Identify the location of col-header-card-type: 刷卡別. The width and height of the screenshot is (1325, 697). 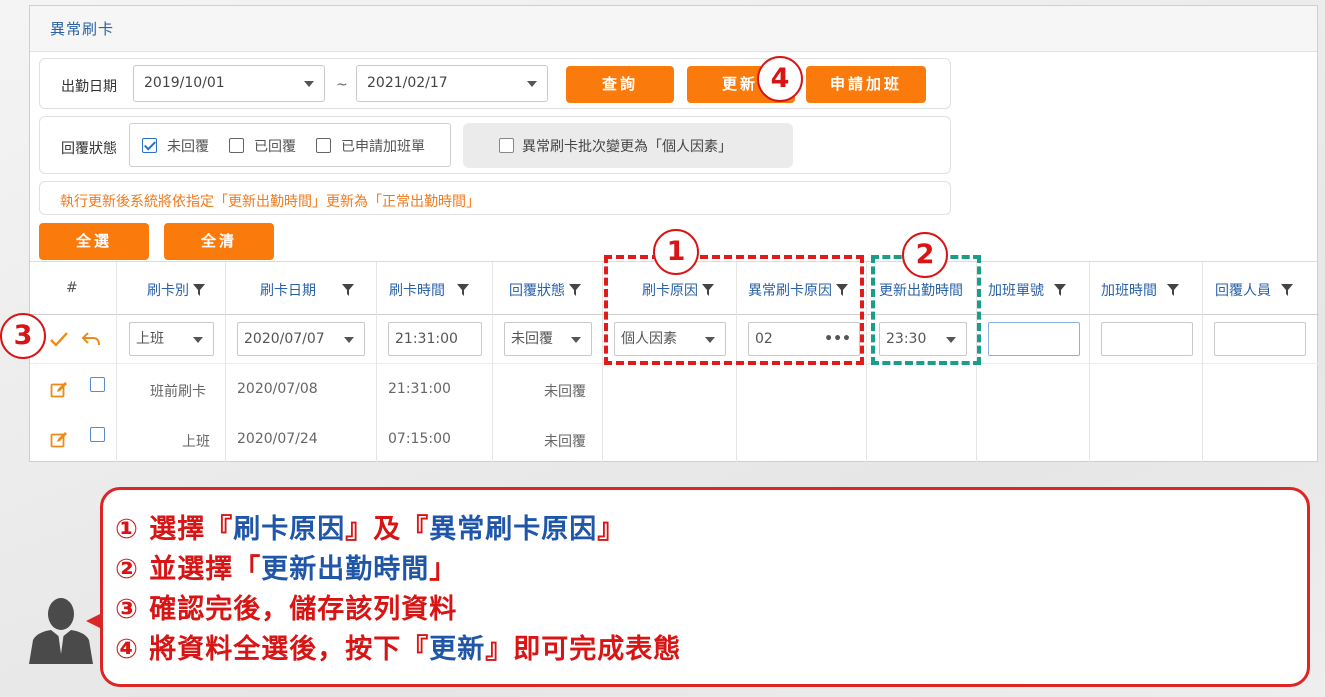
(176, 290).